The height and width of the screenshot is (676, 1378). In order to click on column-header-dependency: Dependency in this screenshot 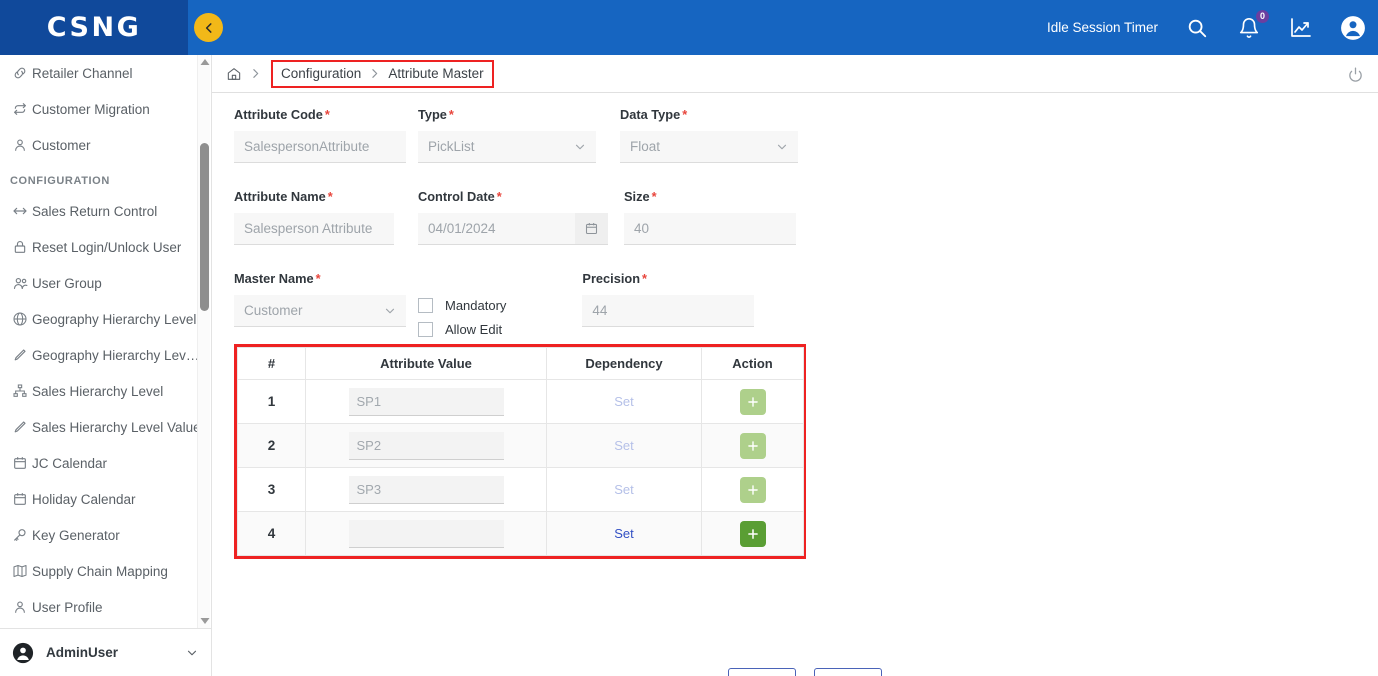, I will do `click(624, 363)`.